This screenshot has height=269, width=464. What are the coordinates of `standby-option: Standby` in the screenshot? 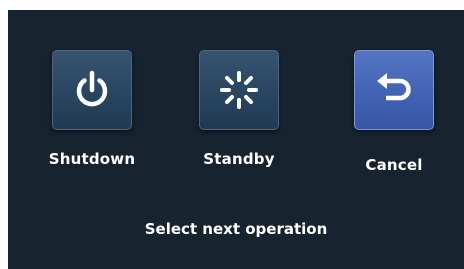 It's located at (239, 109).